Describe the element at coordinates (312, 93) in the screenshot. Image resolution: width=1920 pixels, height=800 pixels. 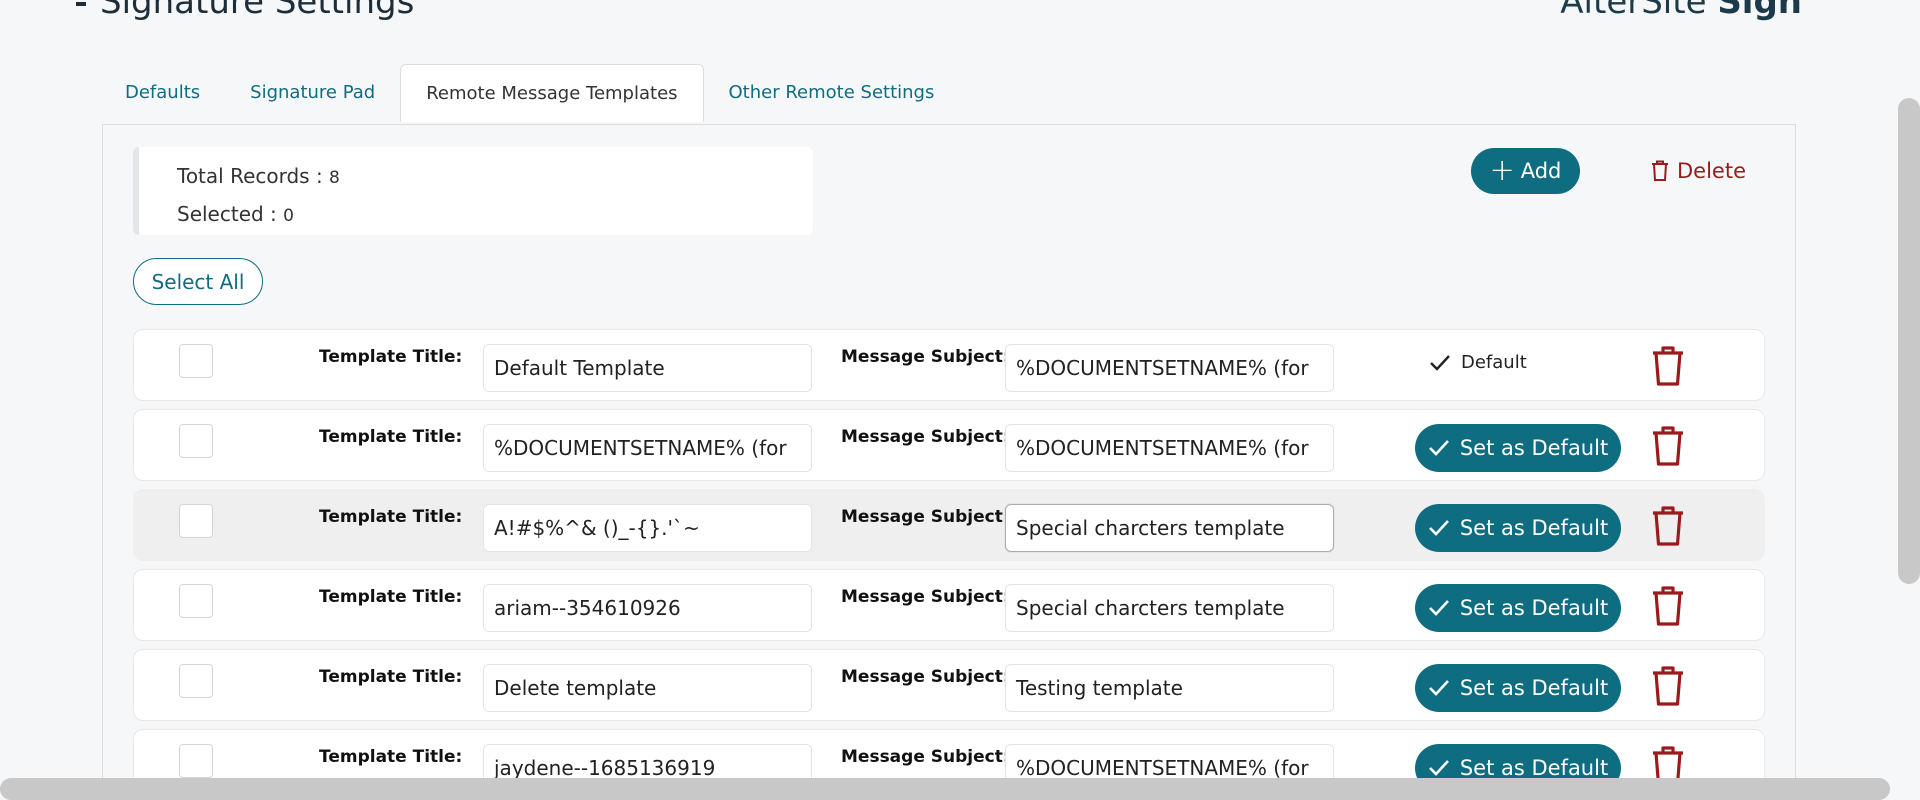
I see `tab-signature-pad: Signature Pad` at that location.